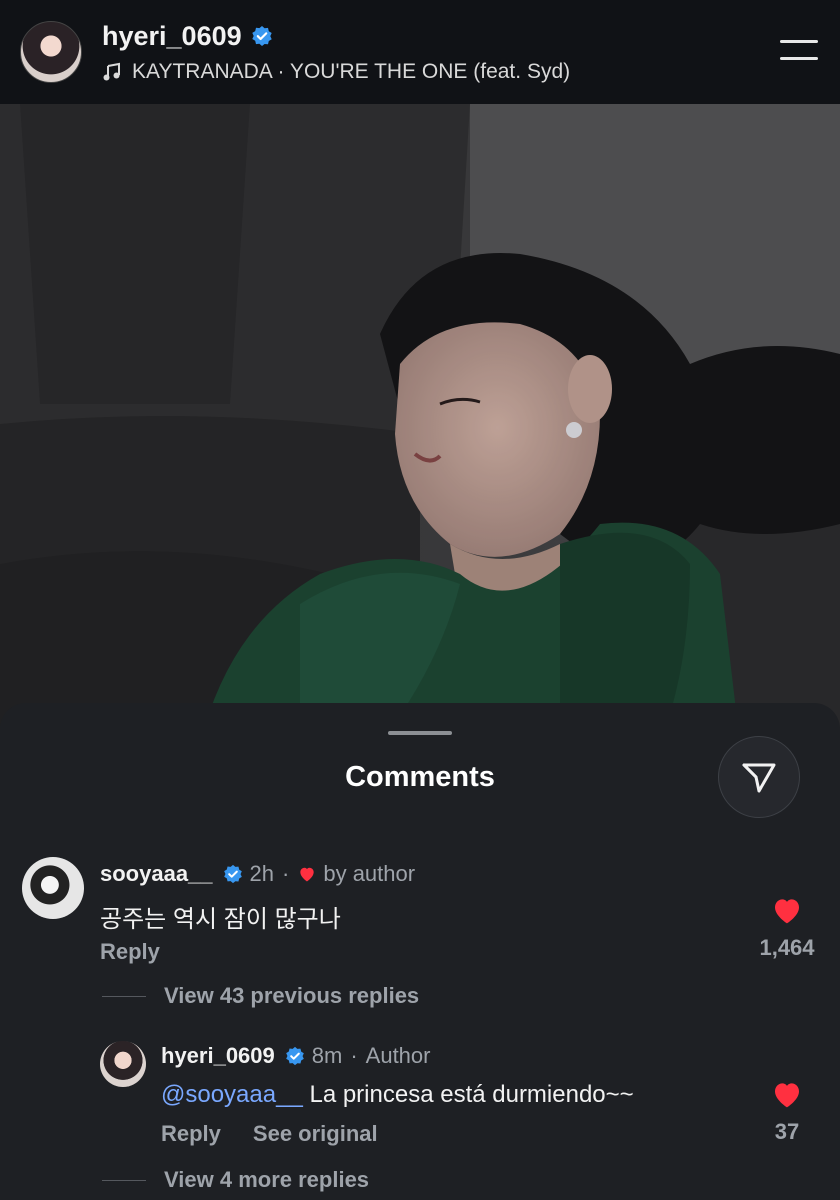 This screenshot has width=840, height=1200. I want to click on comment-actions: Reply, so click(130, 952).